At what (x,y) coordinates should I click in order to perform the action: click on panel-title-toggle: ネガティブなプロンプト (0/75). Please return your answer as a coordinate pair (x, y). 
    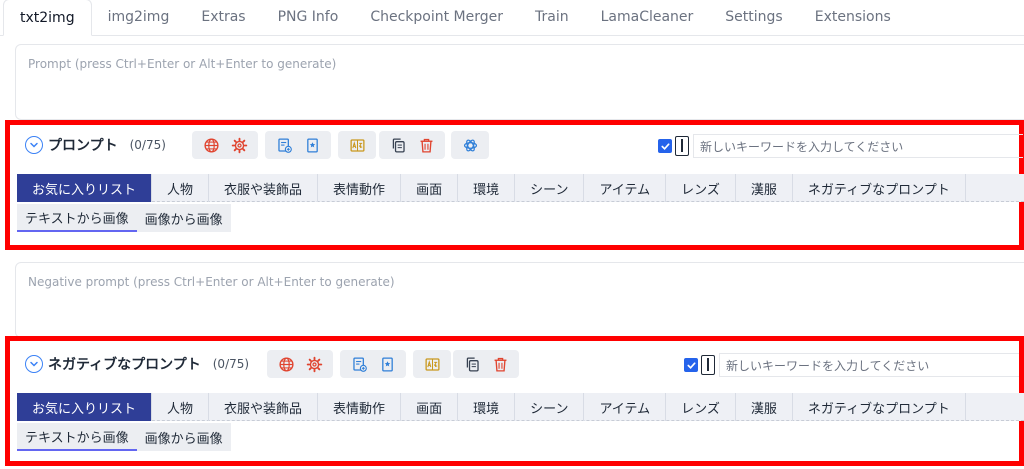
    Looking at the image, I should click on (137, 364).